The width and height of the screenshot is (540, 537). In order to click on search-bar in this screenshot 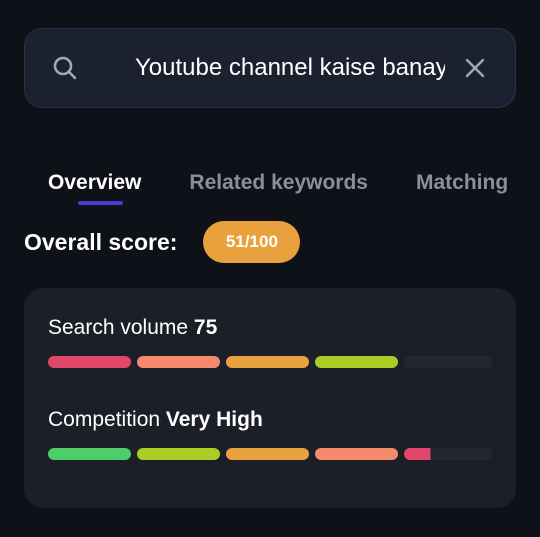, I will do `click(270, 68)`.